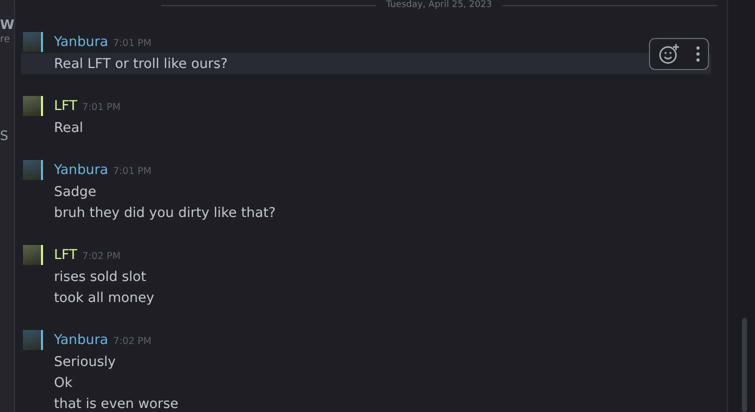  What do you see at coordinates (698, 54) in the screenshot?
I see `more-options-icon` at bounding box center [698, 54].